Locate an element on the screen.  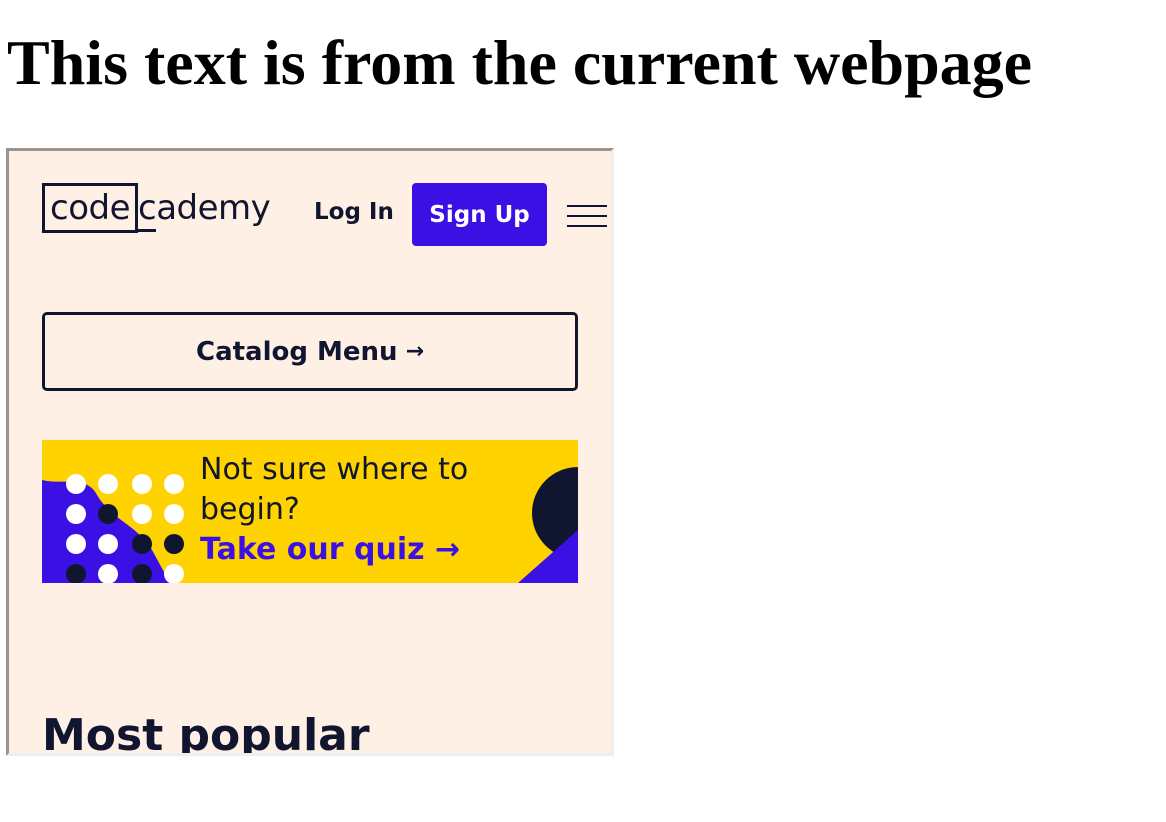
logo-ademy: ademy is located at coordinates (213, 208).